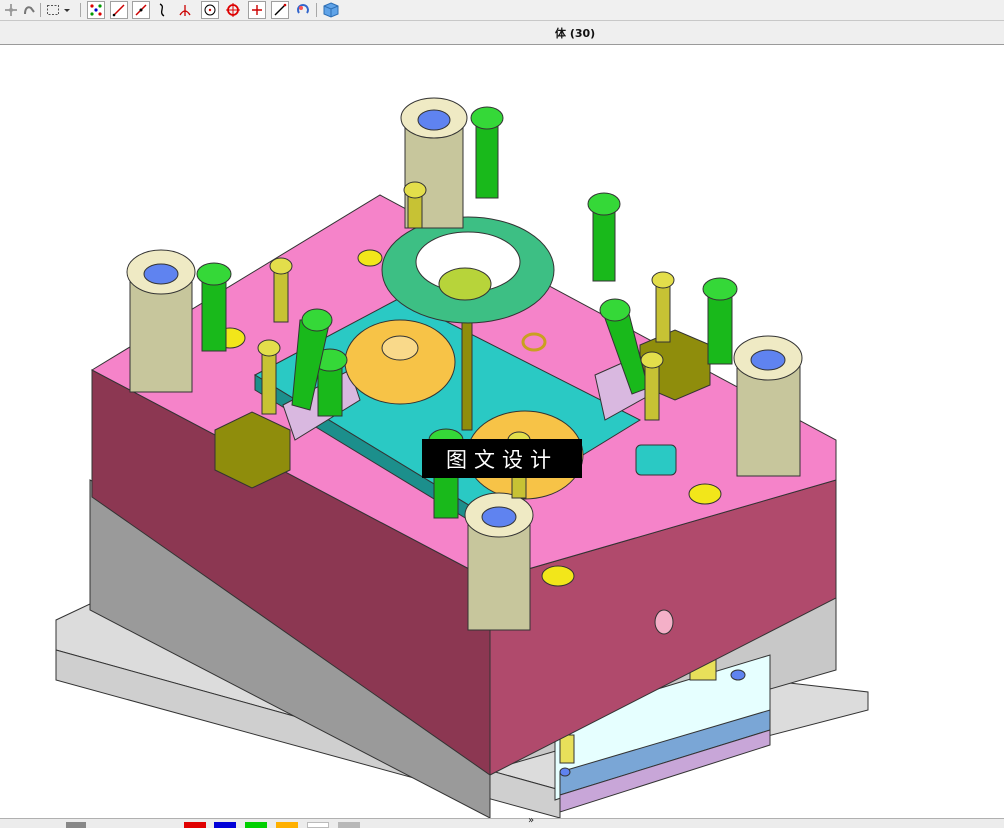 Image resolution: width=1004 pixels, height=828 pixels. I want to click on plate-hole, so click(664, 622).